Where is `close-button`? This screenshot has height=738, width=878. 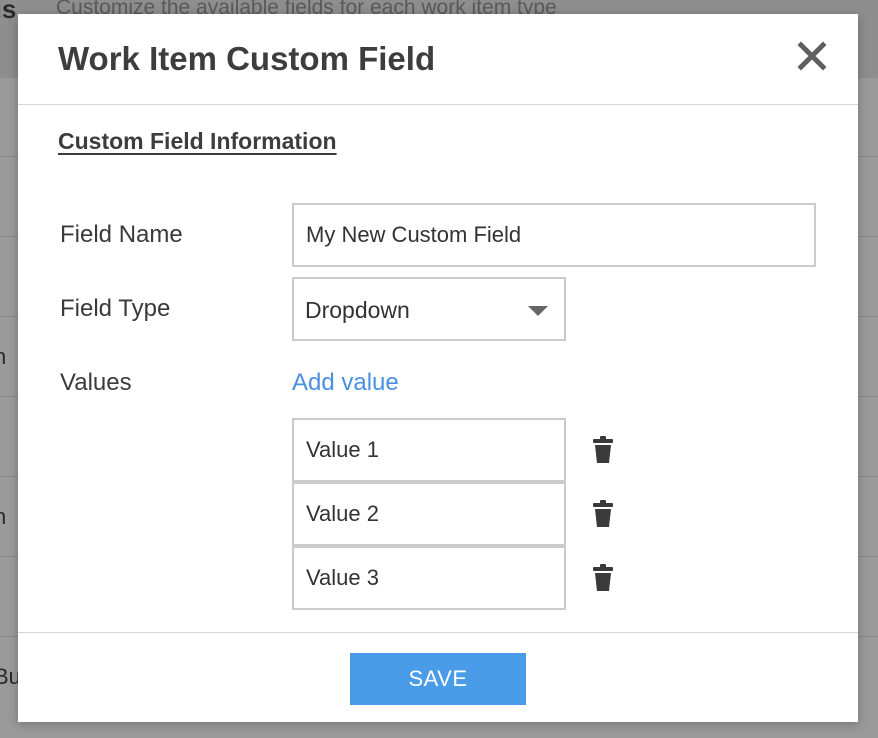 close-button is located at coordinates (812, 56).